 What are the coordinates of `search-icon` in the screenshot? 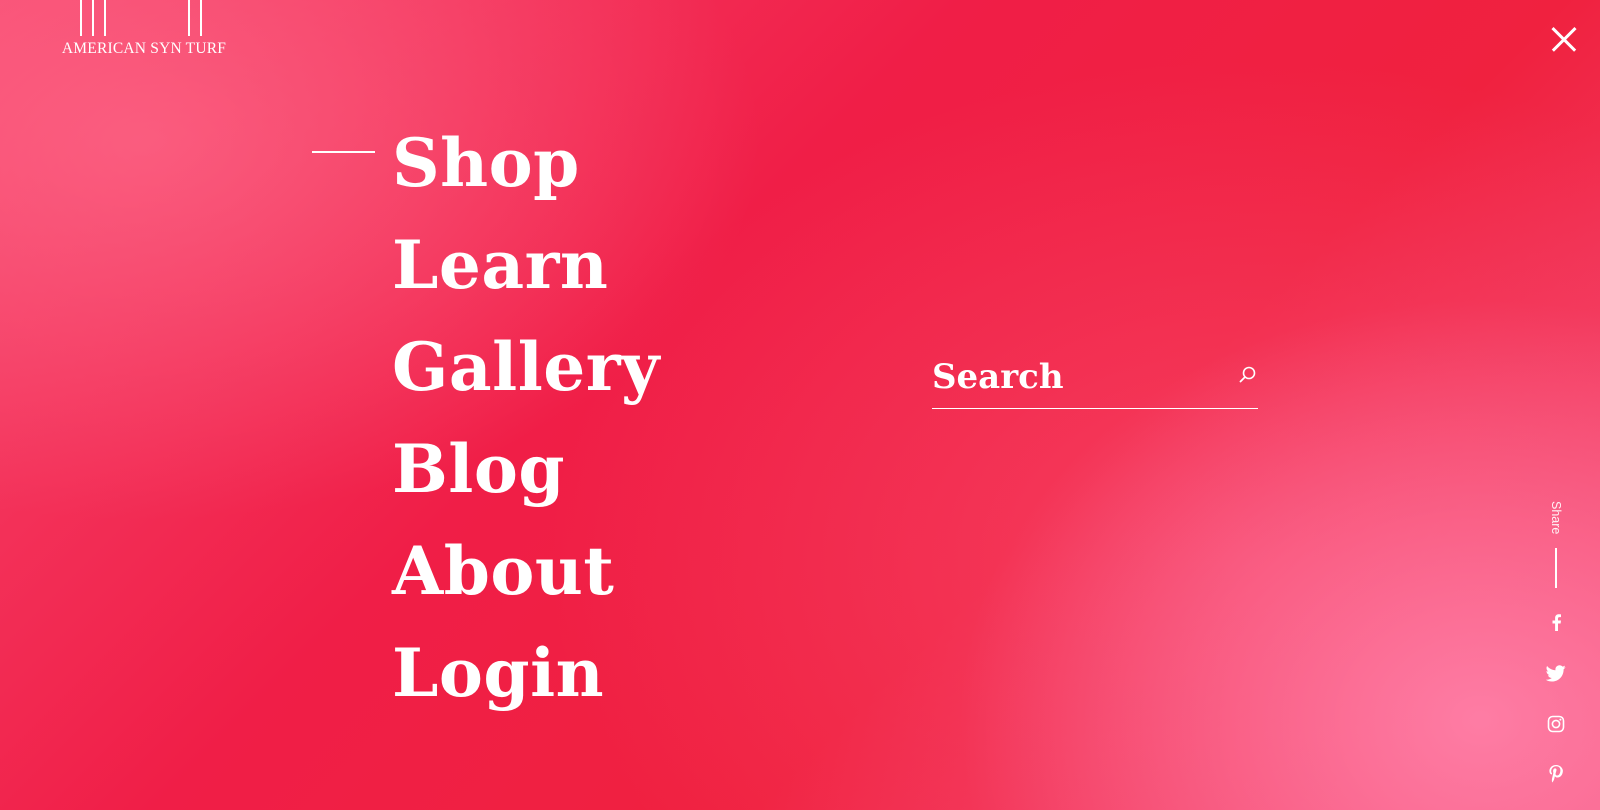 It's located at (1248, 375).